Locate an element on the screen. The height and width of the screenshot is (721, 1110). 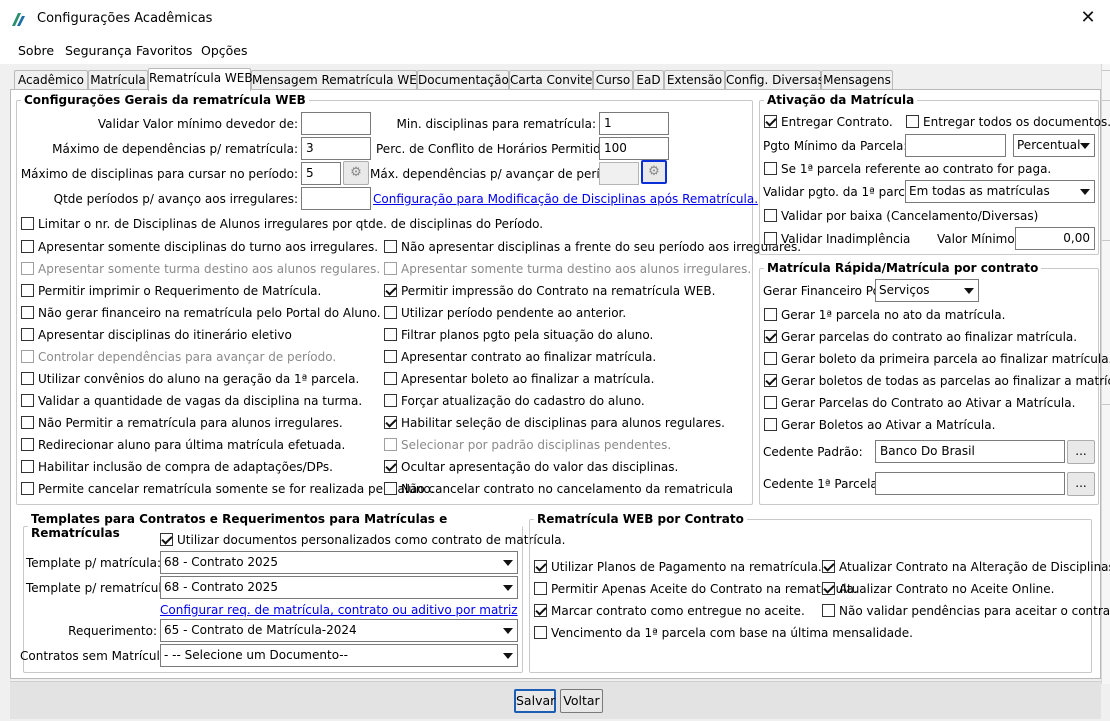
general-right-label-3: Utilizar período pendente ao anterior. is located at coordinates (514, 313).